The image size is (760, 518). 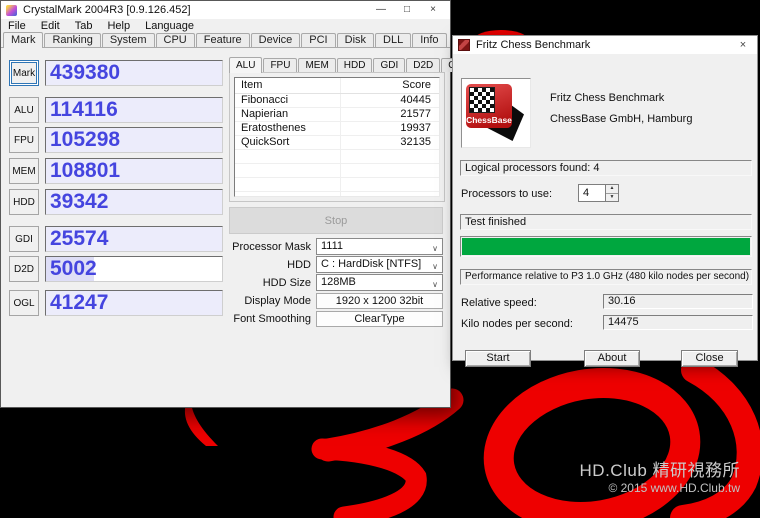 I want to click on tab-mark: Mark, so click(x=23, y=40).